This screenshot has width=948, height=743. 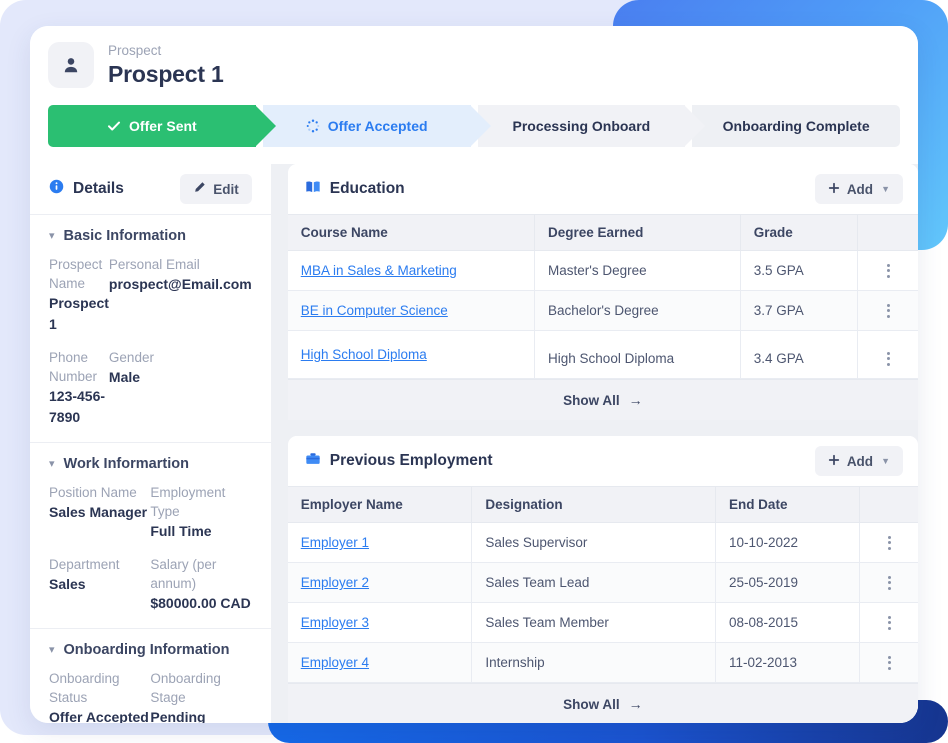 I want to click on edit-button: Edit, so click(x=216, y=189).